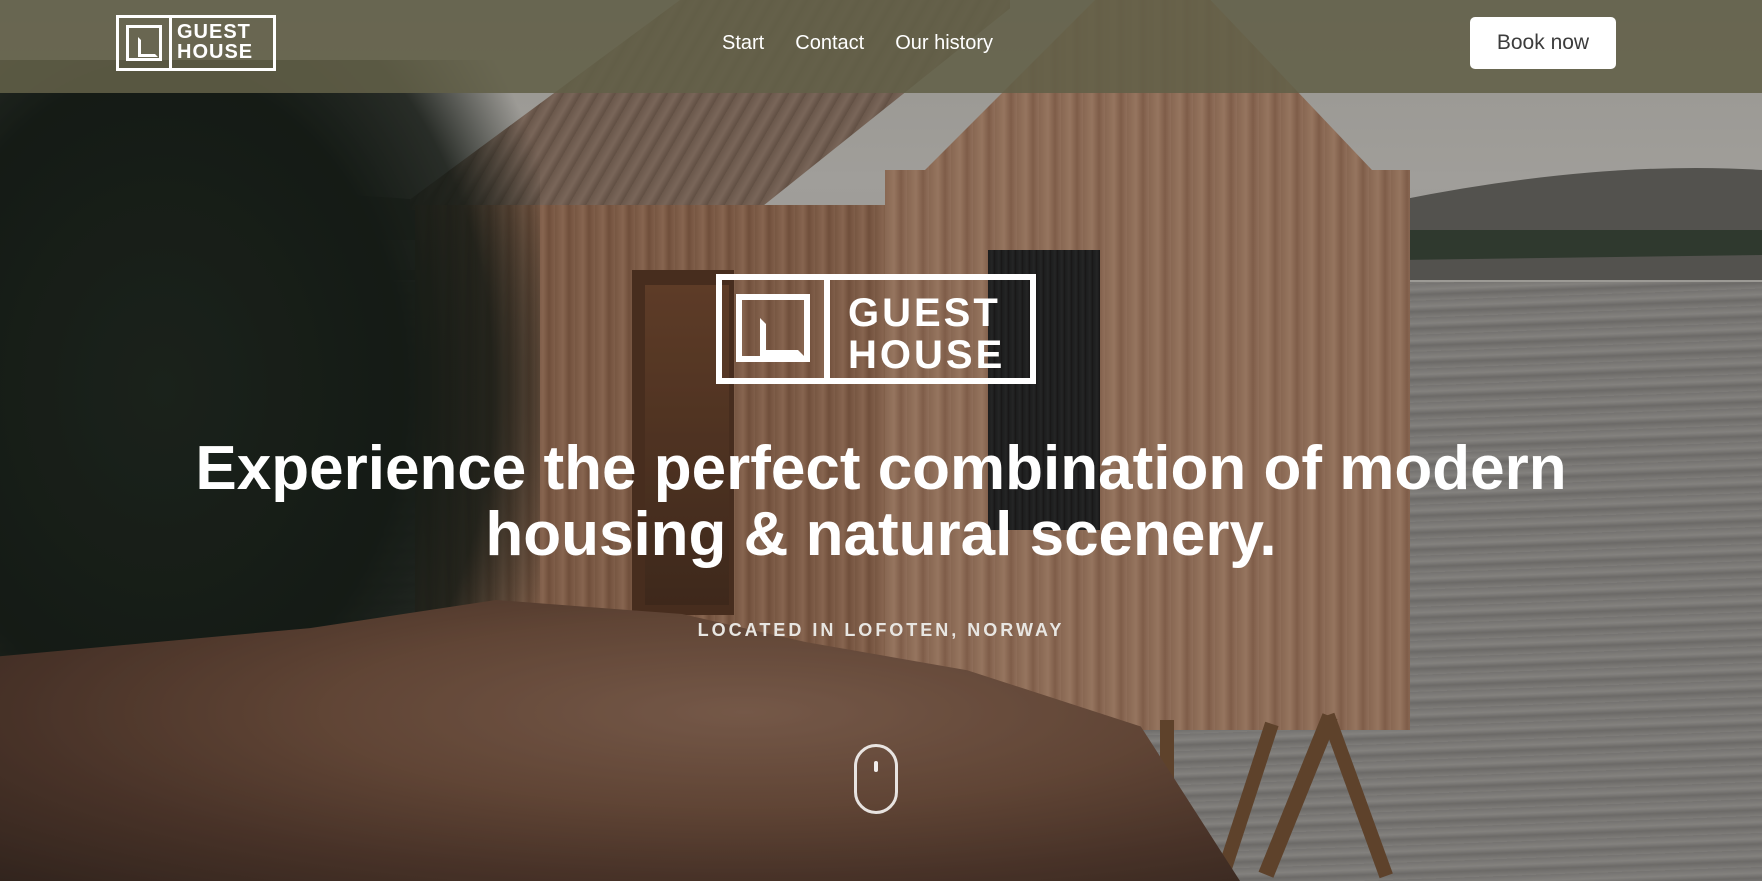 The image size is (1762, 881). Describe the element at coordinates (743, 43) in the screenshot. I see `nav-item-start: Start` at that location.